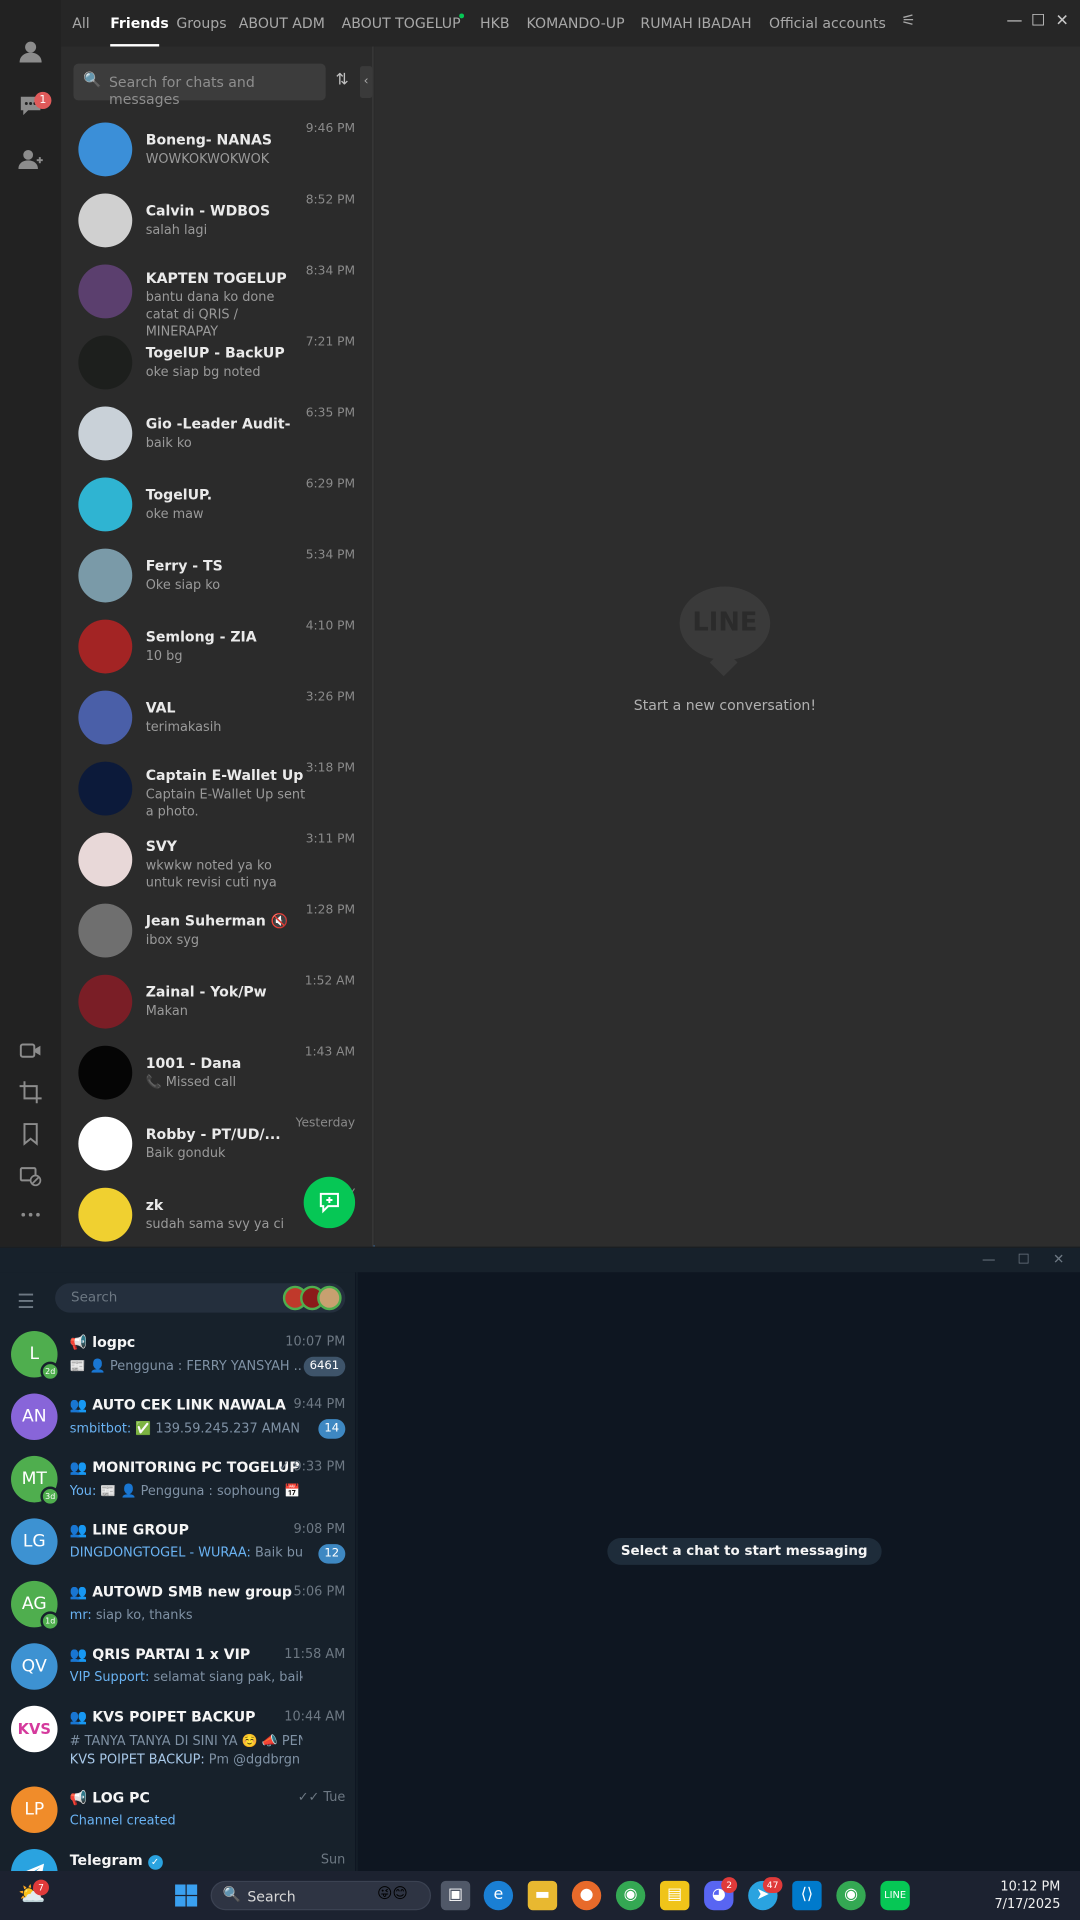  What do you see at coordinates (81, 1797) in the screenshot?
I see `channel-icon: 📢` at bounding box center [81, 1797].